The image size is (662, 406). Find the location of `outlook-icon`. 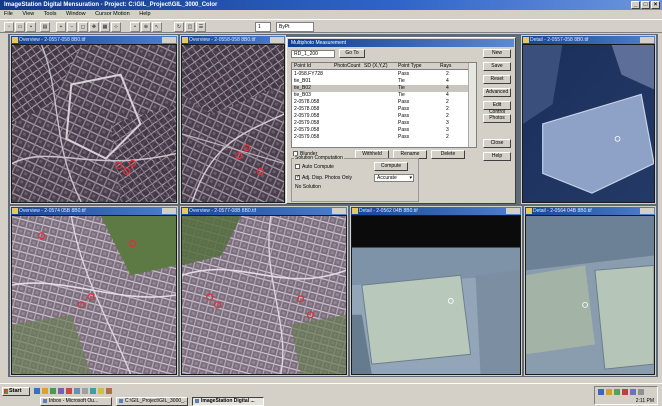

outlook-icon is located at coordinates (53, 391).